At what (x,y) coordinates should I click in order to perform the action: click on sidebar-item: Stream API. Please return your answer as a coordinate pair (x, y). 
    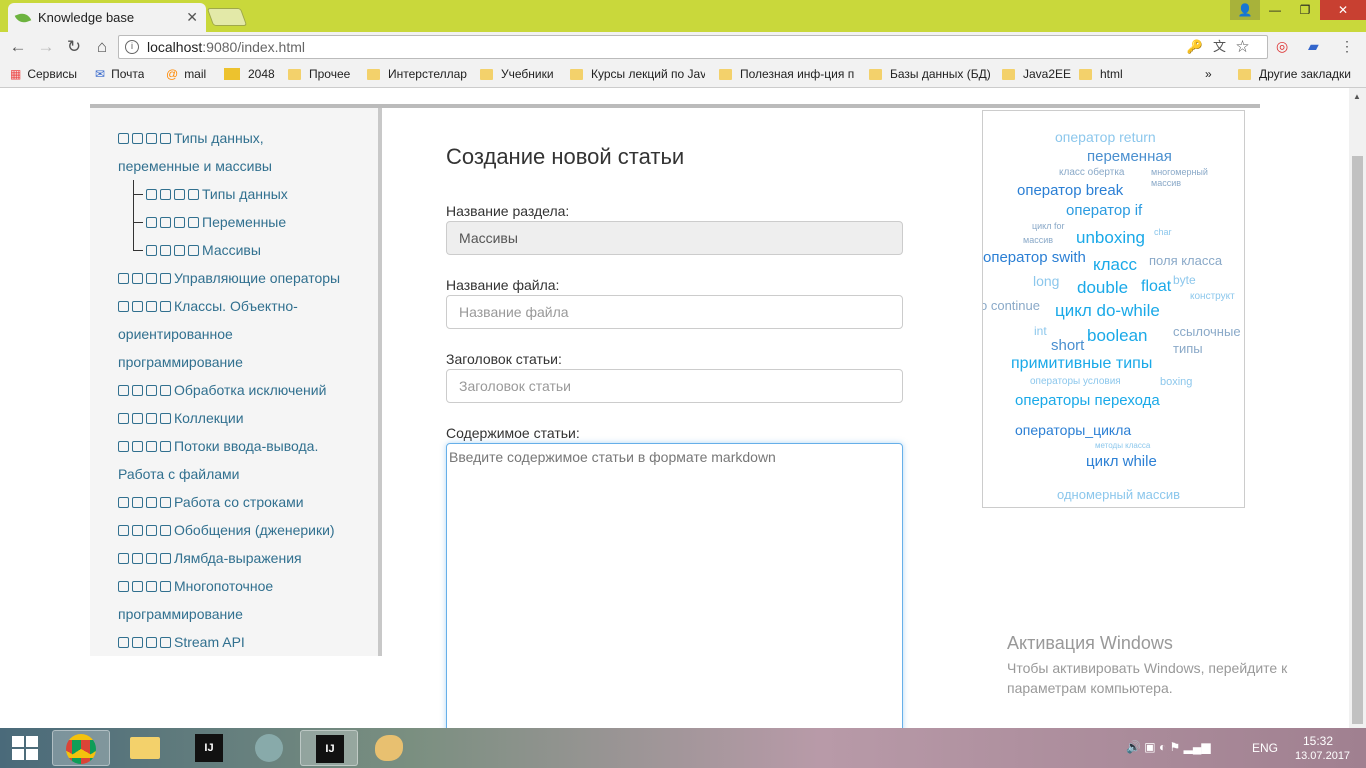
    Looking at the image, I should click on (181, 642).